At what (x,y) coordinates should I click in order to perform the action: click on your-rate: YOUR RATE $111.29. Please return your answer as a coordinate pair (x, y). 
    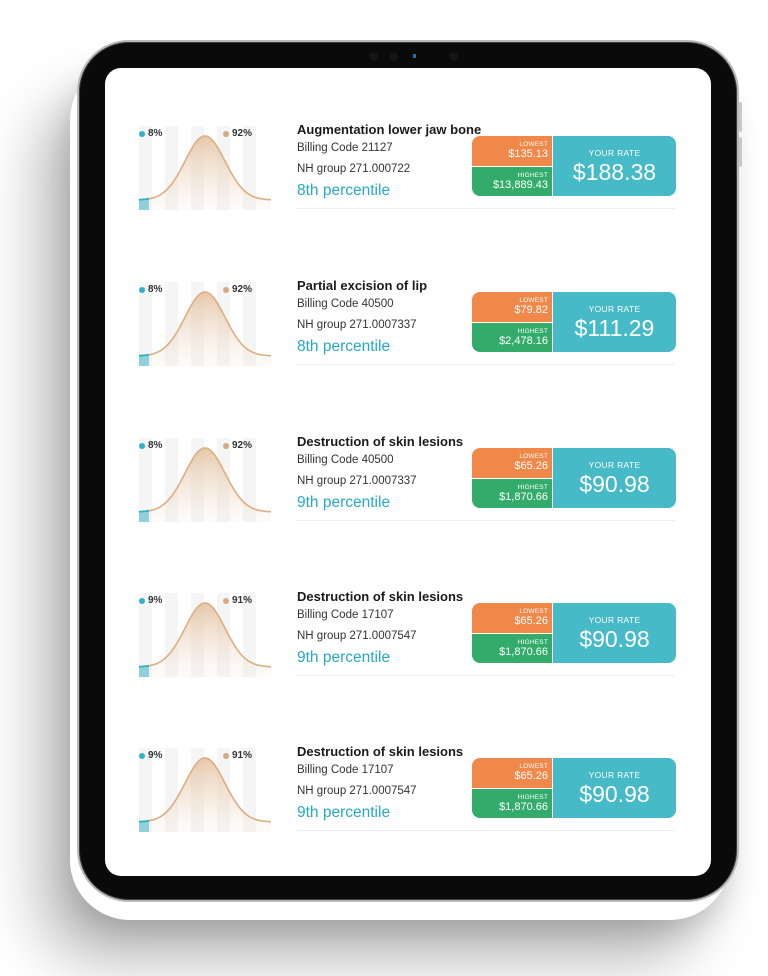
    Looking at the image, I should click on (614, 322).